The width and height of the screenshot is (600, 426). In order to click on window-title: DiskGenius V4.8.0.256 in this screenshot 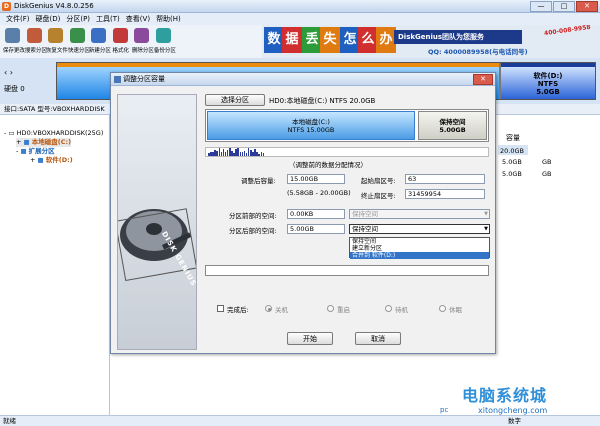, I will do `click(54, 6)`.